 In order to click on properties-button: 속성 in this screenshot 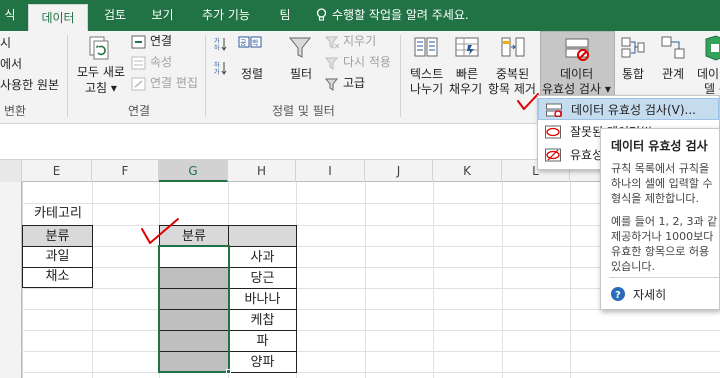, I will do `click(161, 62)`.